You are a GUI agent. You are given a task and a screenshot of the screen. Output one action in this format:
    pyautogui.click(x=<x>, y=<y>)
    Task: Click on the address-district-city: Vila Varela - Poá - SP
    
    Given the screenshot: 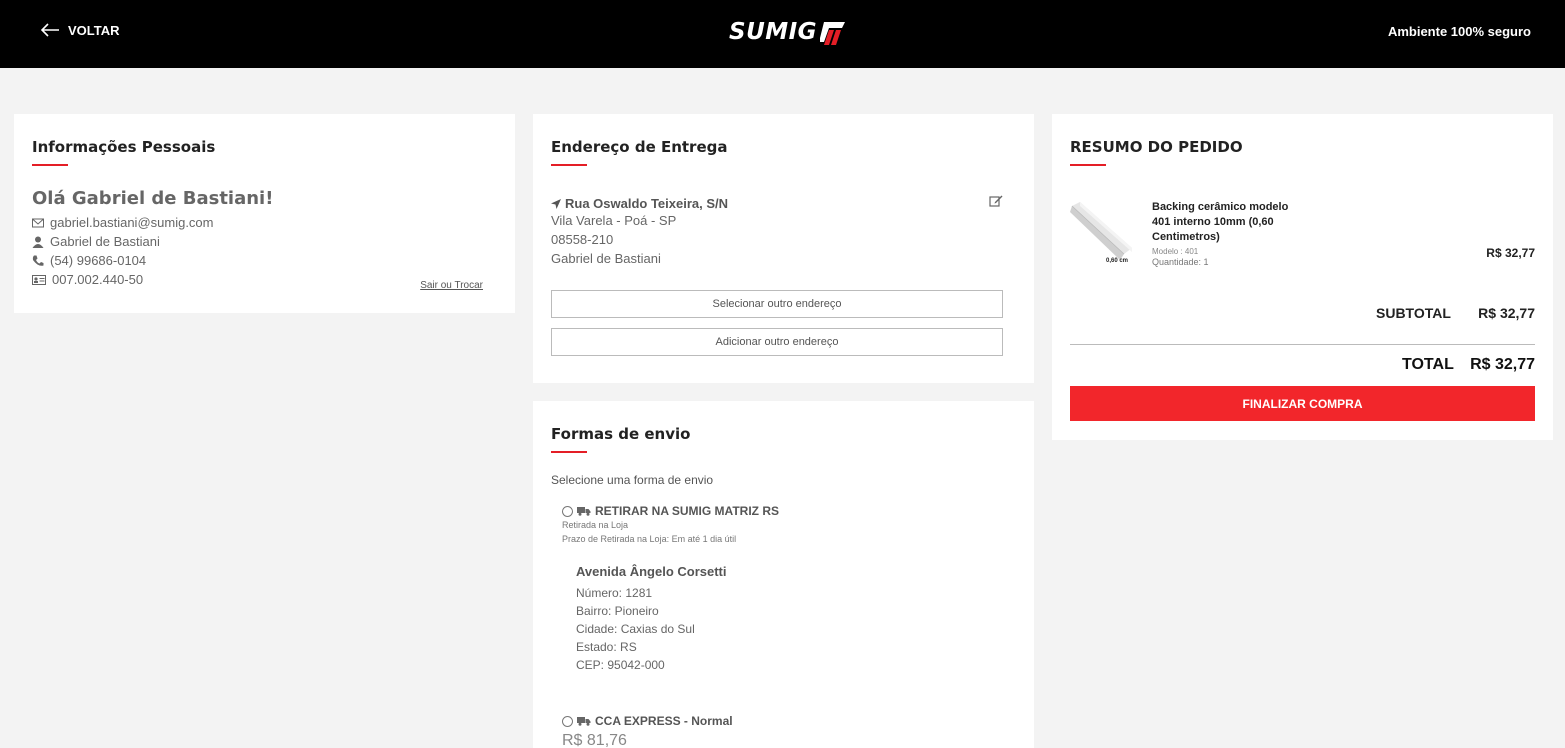 What is the action you would take?
    pyautogui.click(x=614, y=220)
    